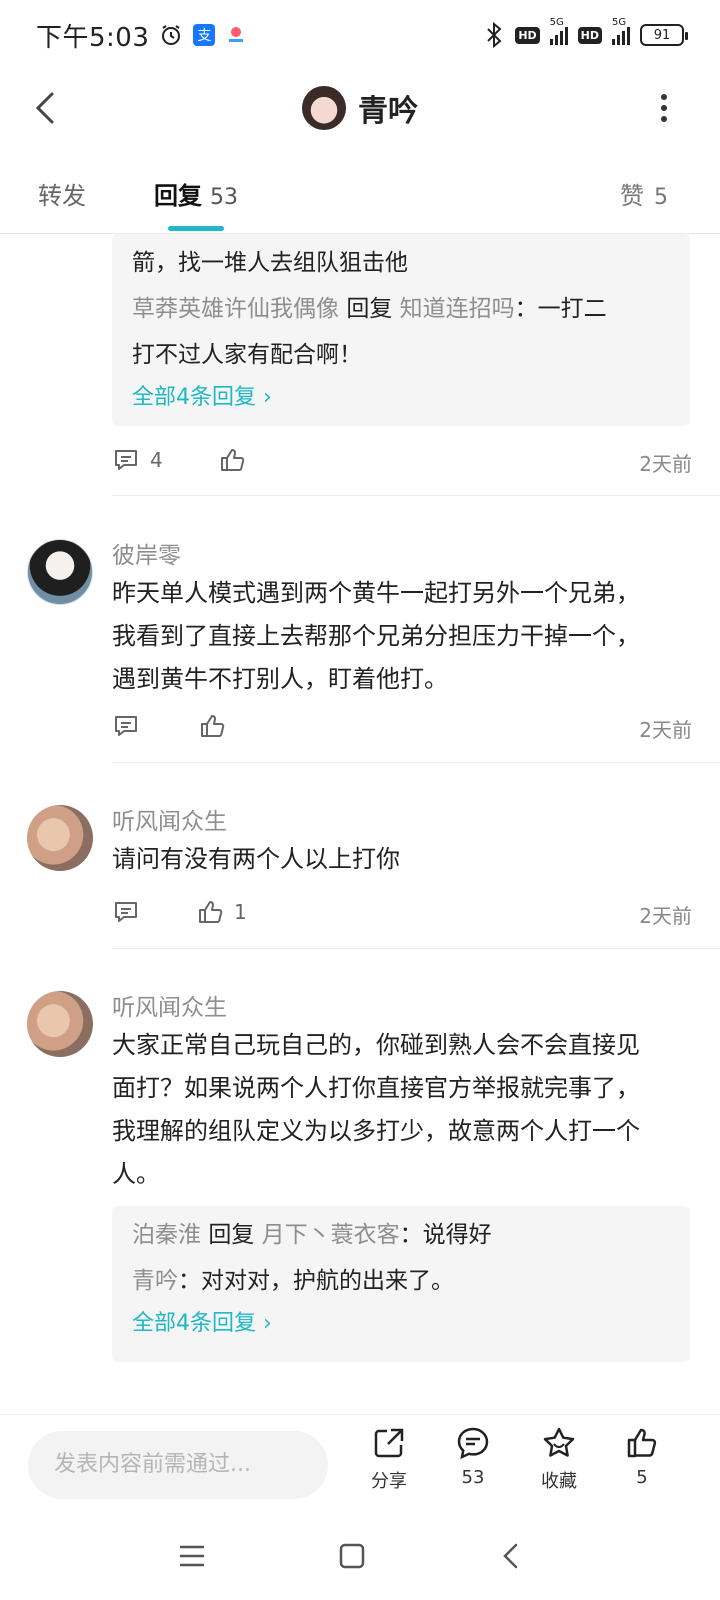 Image resolution: width=720 pixels, height=1600 pixels. Describe the element at coordinates (402, 914) in the screenshot. I see `action-row: 1 2天前` at that location.